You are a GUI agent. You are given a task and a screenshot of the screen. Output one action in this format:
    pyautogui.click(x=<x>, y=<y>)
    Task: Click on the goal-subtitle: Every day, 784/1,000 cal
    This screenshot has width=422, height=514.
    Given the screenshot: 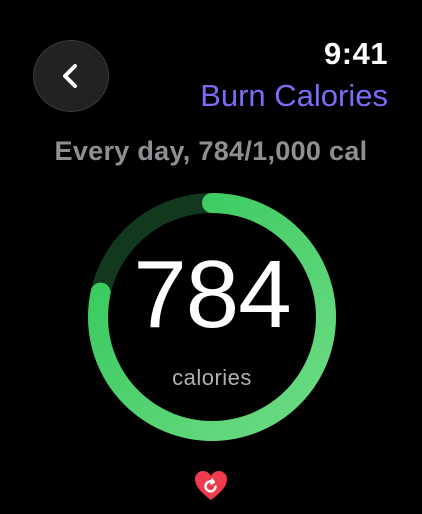 What is the action you would take?
    pyautogui.click(x=211, y=151)
    